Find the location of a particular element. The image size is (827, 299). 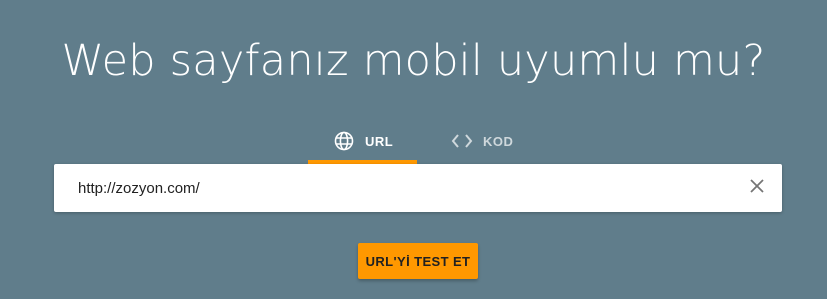

page-title: Web sayfanız mobil uyumlu mu? is located at coordinates (413, 61).